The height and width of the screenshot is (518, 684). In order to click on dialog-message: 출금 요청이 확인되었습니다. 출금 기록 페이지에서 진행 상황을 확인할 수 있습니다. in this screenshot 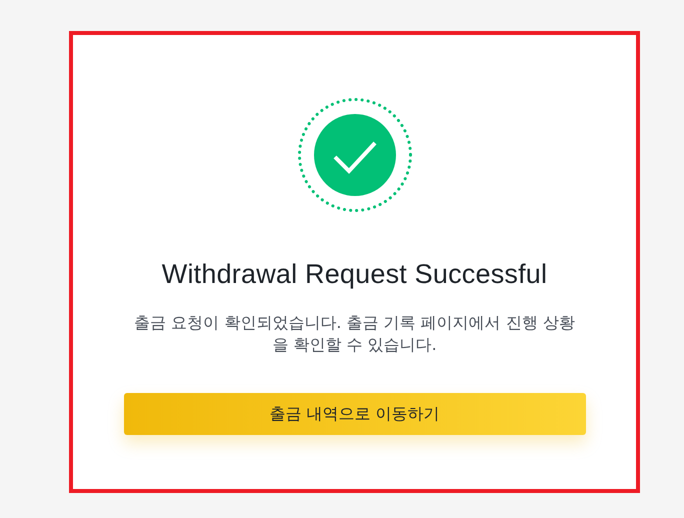, I will do `click(354, 334)`.